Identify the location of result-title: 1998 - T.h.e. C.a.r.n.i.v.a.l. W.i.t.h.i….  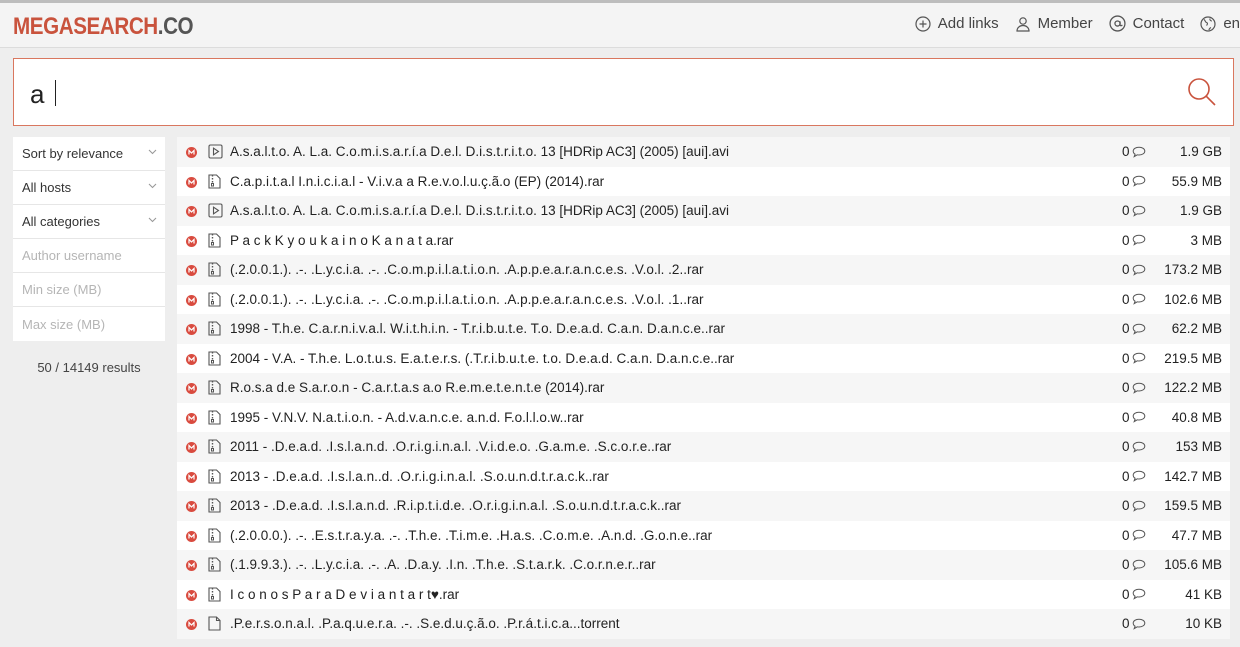
(477, 328).